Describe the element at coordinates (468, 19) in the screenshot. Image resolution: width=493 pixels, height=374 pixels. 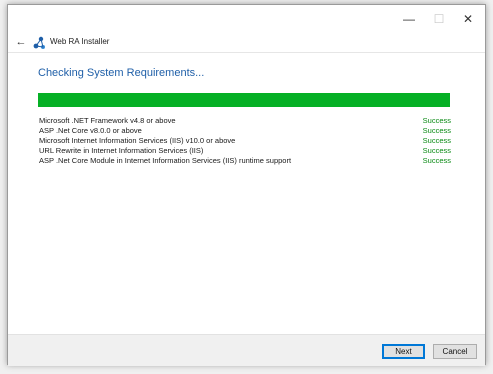
I see `close-button: ✕` at that location.